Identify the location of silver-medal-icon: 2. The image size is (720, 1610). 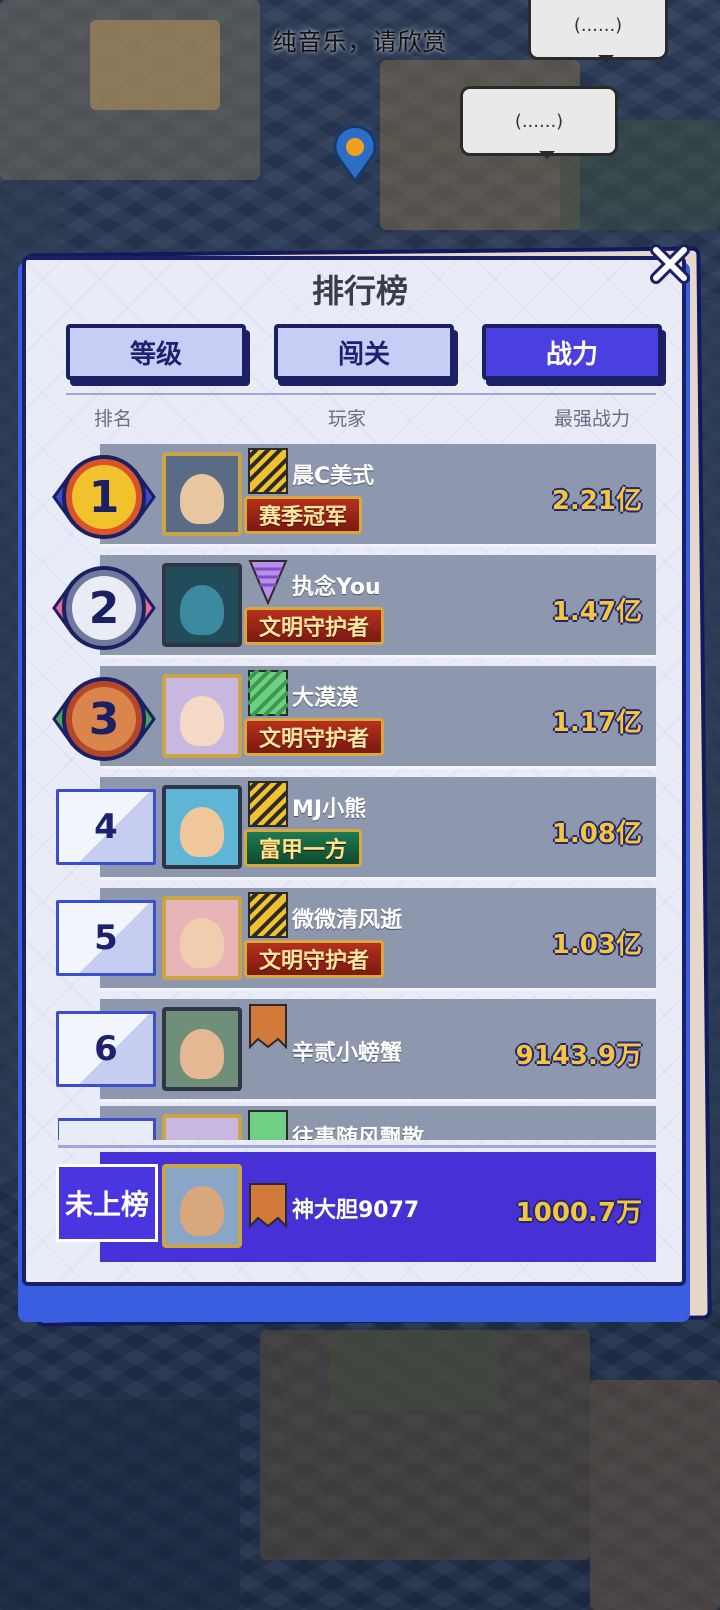
(104, 608).